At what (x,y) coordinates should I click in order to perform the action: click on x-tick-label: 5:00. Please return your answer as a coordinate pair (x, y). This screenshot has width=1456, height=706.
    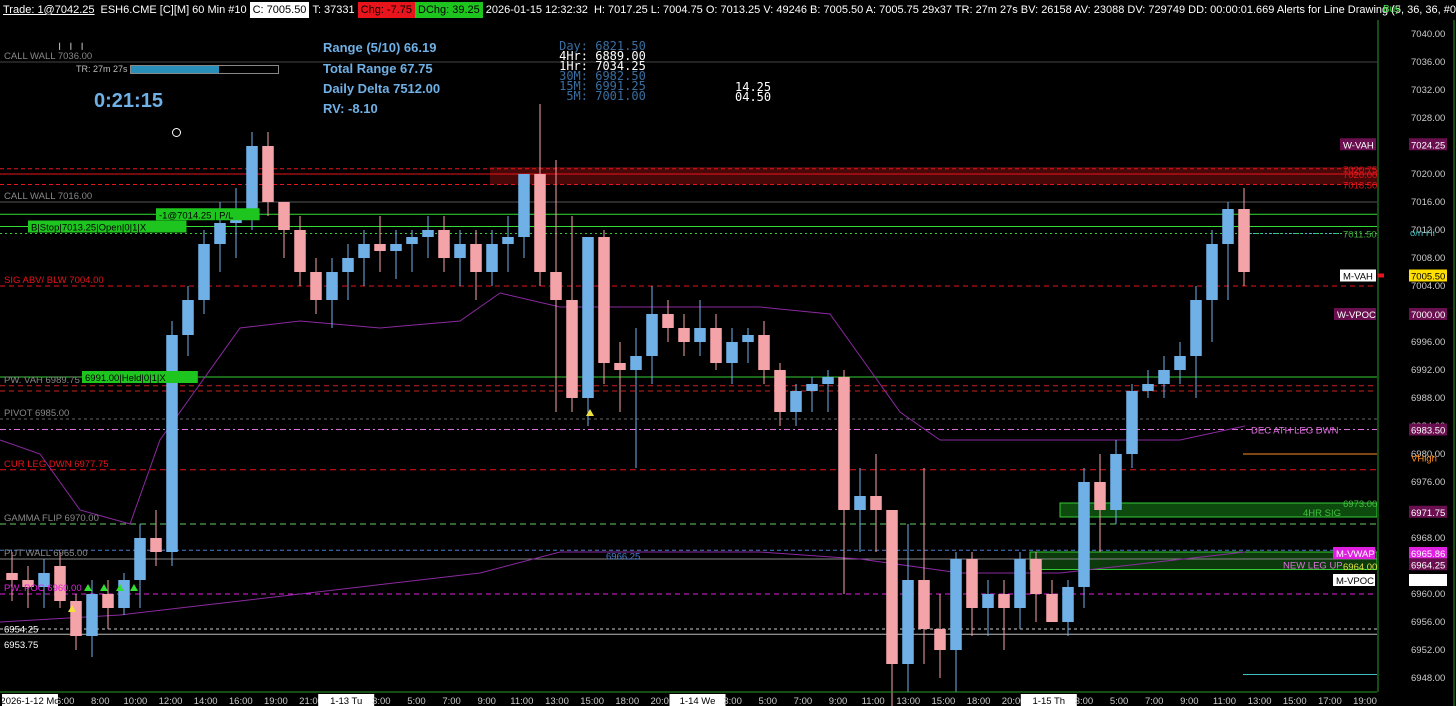
    Looking at the image, I should click on (1119, 701).